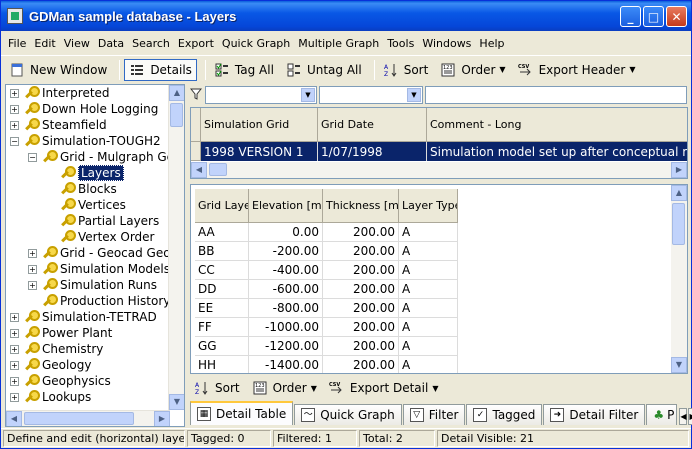 This screenshot has height=449, width=692. I want to click on scroll-down-arrow: ▼, so click(176, 402).